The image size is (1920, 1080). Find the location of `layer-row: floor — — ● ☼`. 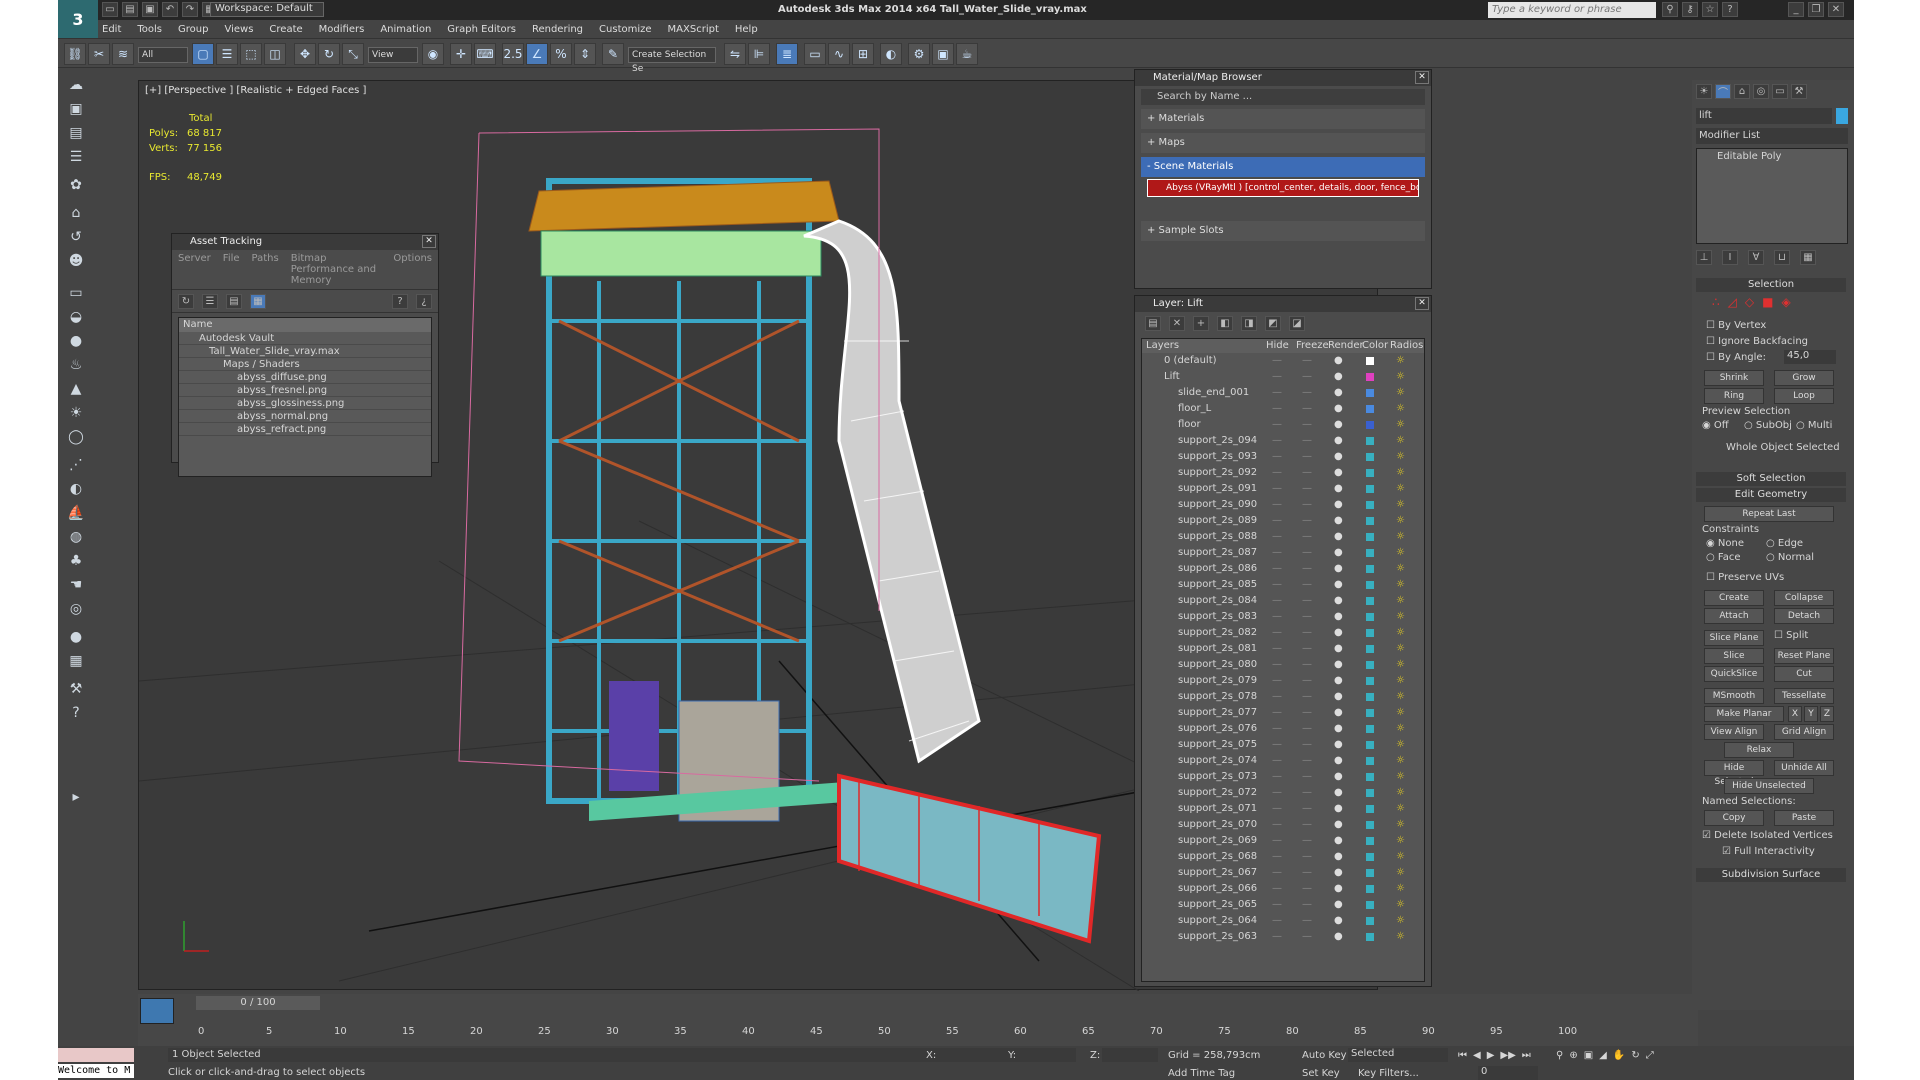

layer-row: floor — — ● ☼ is located at coordinates (1283, 425).